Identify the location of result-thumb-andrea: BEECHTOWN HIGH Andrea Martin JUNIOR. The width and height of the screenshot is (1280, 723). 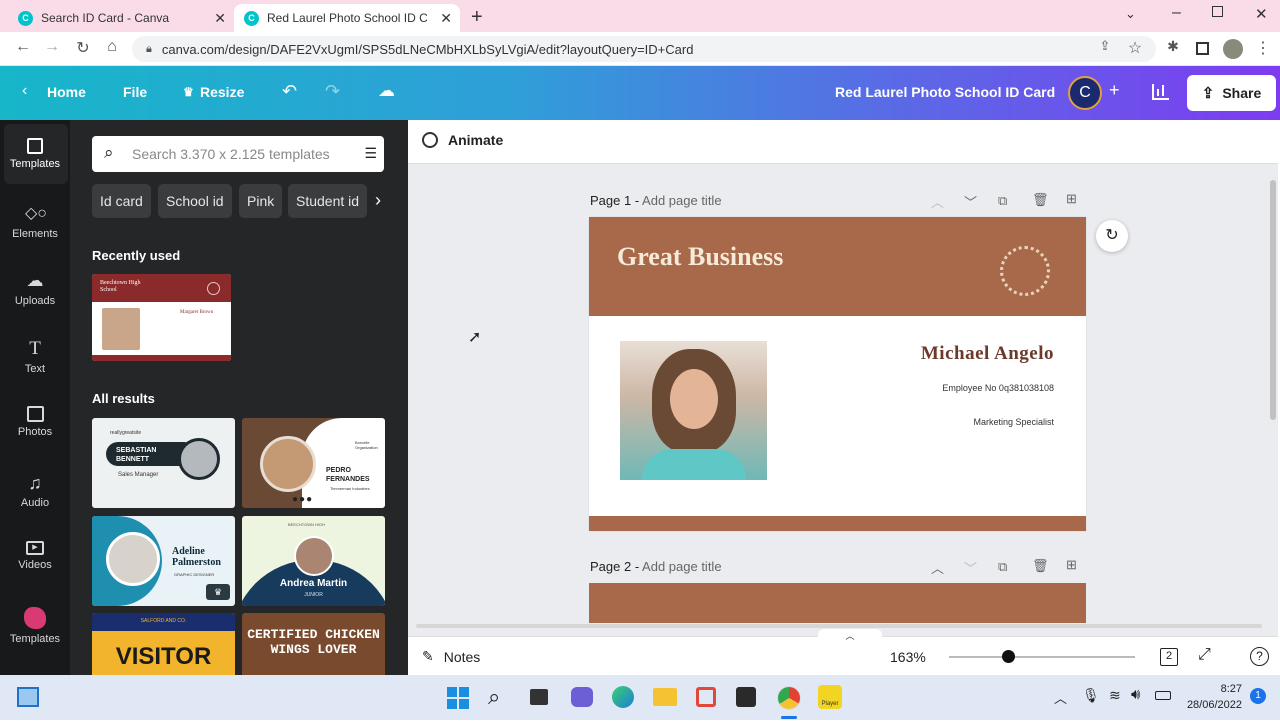
(313, 561).